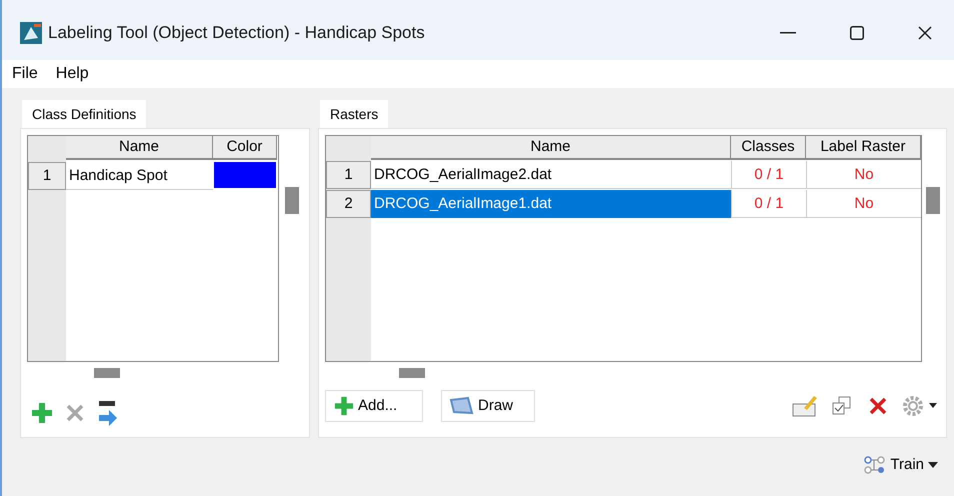  What do you see at coordinates (933, 465) in the screenshot?
I see `dropdown-arrow-icon` at bounding box center [933, 465].